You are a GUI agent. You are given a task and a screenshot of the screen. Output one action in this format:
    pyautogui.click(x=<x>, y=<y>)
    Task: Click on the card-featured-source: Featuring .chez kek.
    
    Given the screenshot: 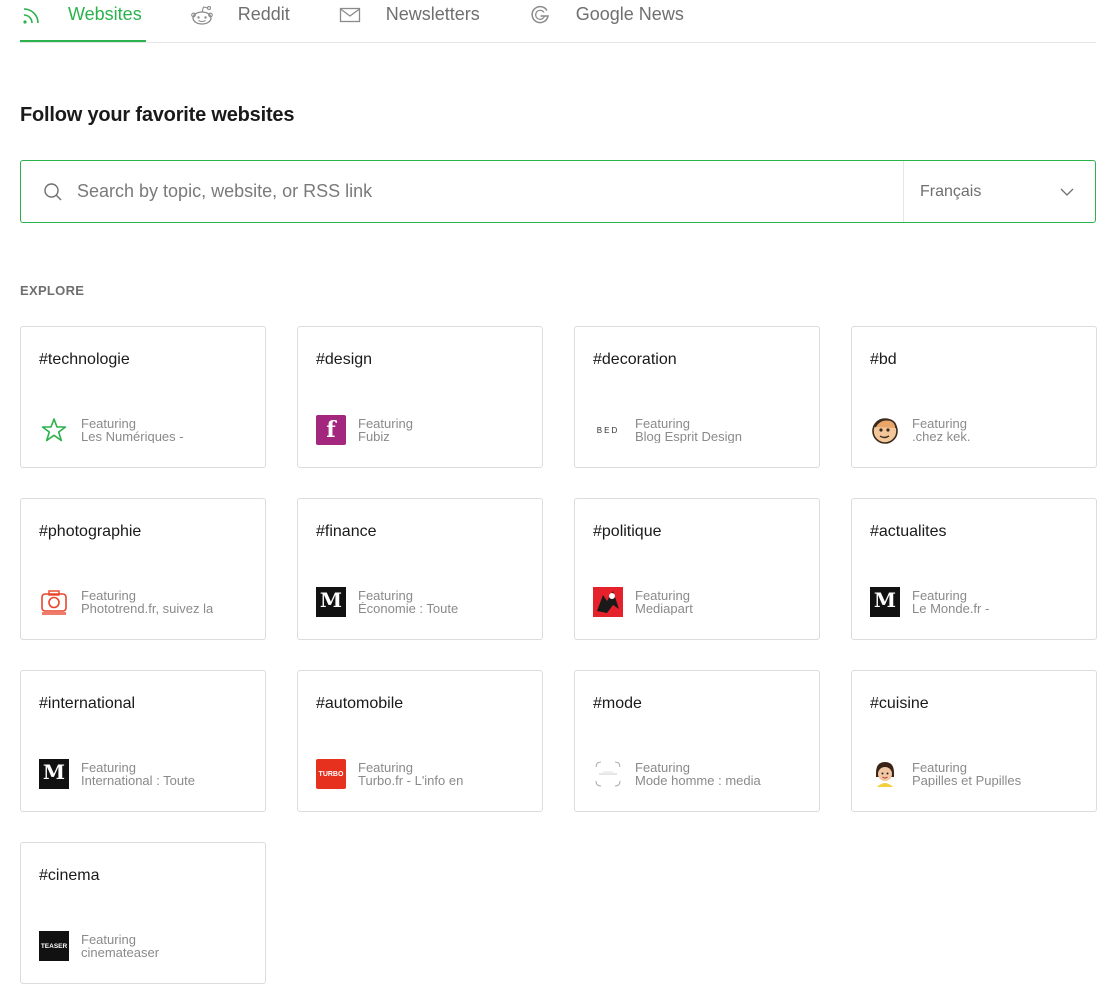 What is the action you would take?
    pyautogui.click(x=920, y=430)
    